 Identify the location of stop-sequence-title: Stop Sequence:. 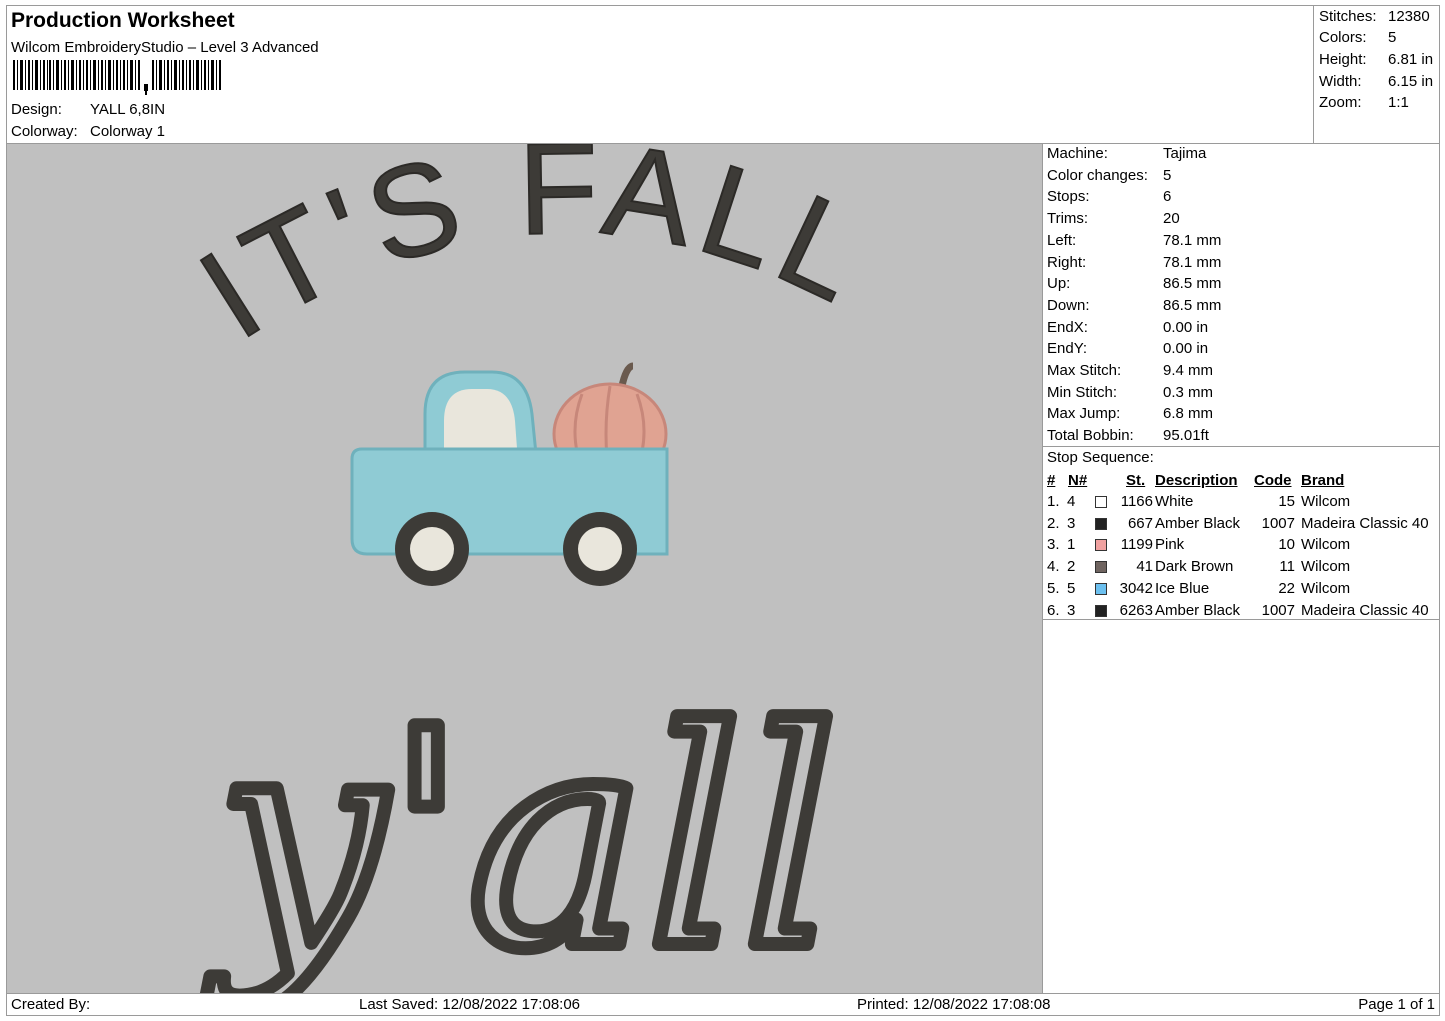
(1100, 457).